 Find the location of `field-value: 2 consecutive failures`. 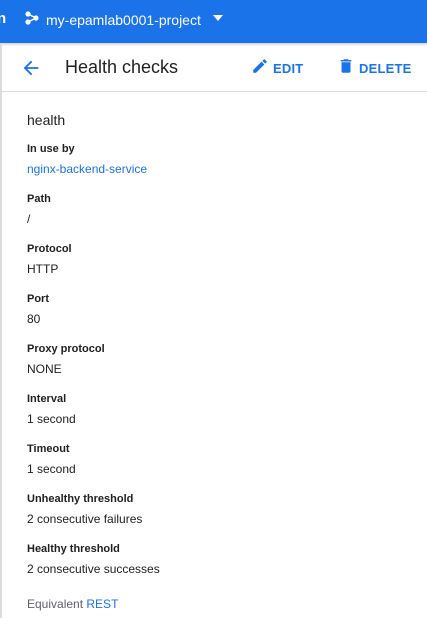

field-value: 2 consecutive failures is located at coordinates (85, 519).